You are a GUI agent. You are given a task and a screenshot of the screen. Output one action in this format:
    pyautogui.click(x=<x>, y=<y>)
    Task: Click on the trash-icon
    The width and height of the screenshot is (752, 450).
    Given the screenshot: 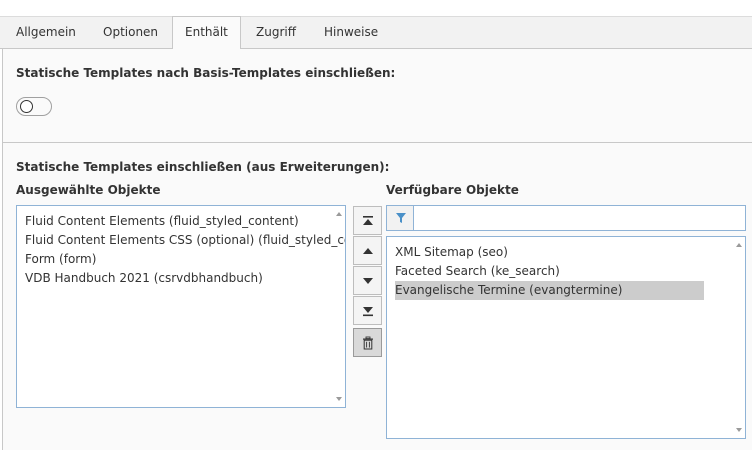 What is the action you would take?
    pyautogui.click(x=368, y=343)
    